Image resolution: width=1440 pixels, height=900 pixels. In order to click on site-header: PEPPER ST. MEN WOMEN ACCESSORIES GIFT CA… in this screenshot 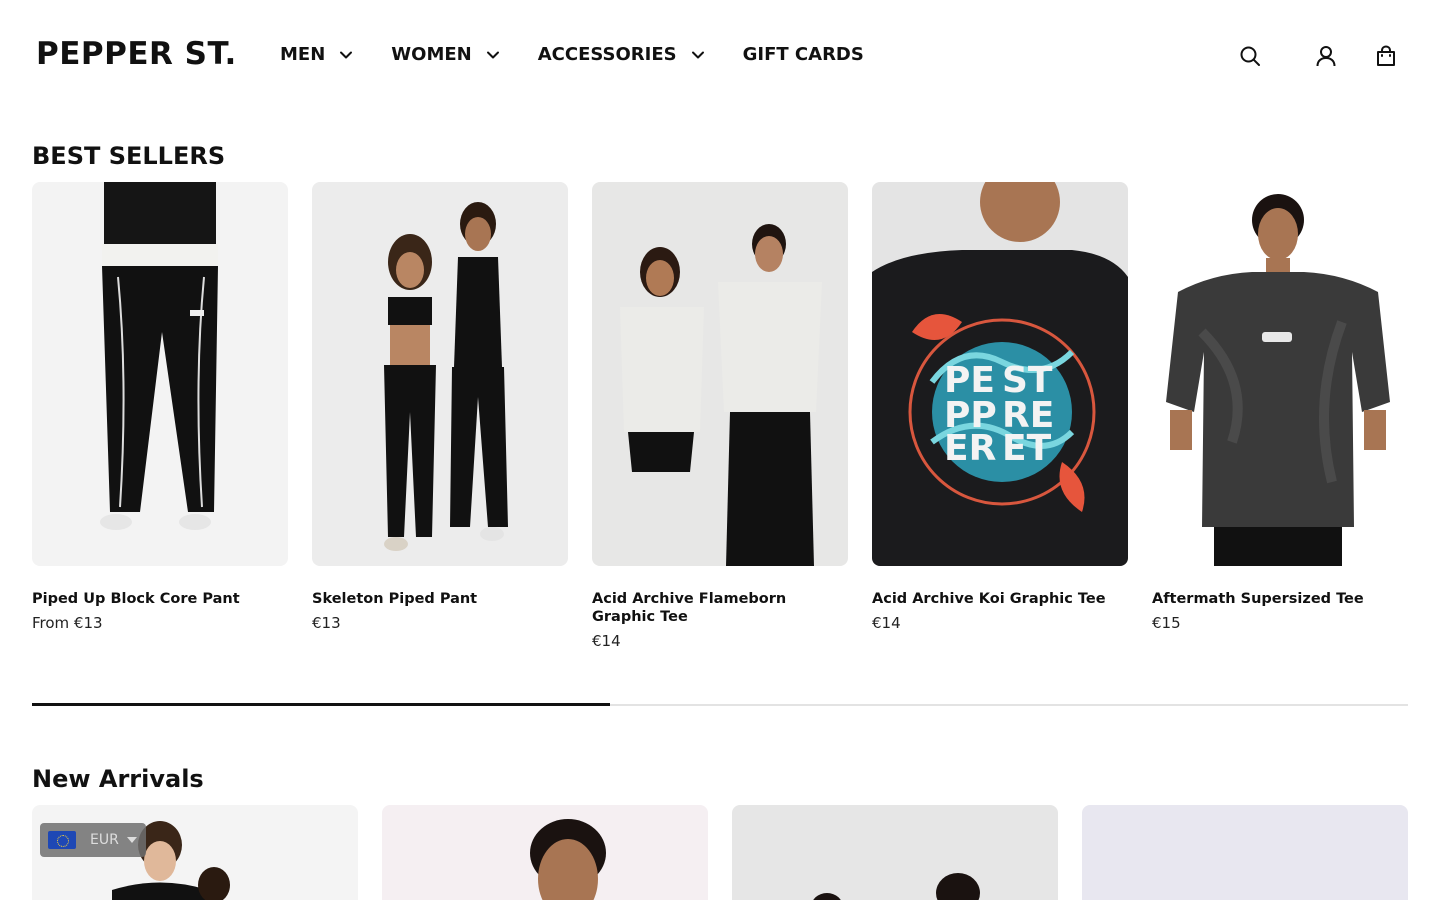, I will do `click(720, 56)`.